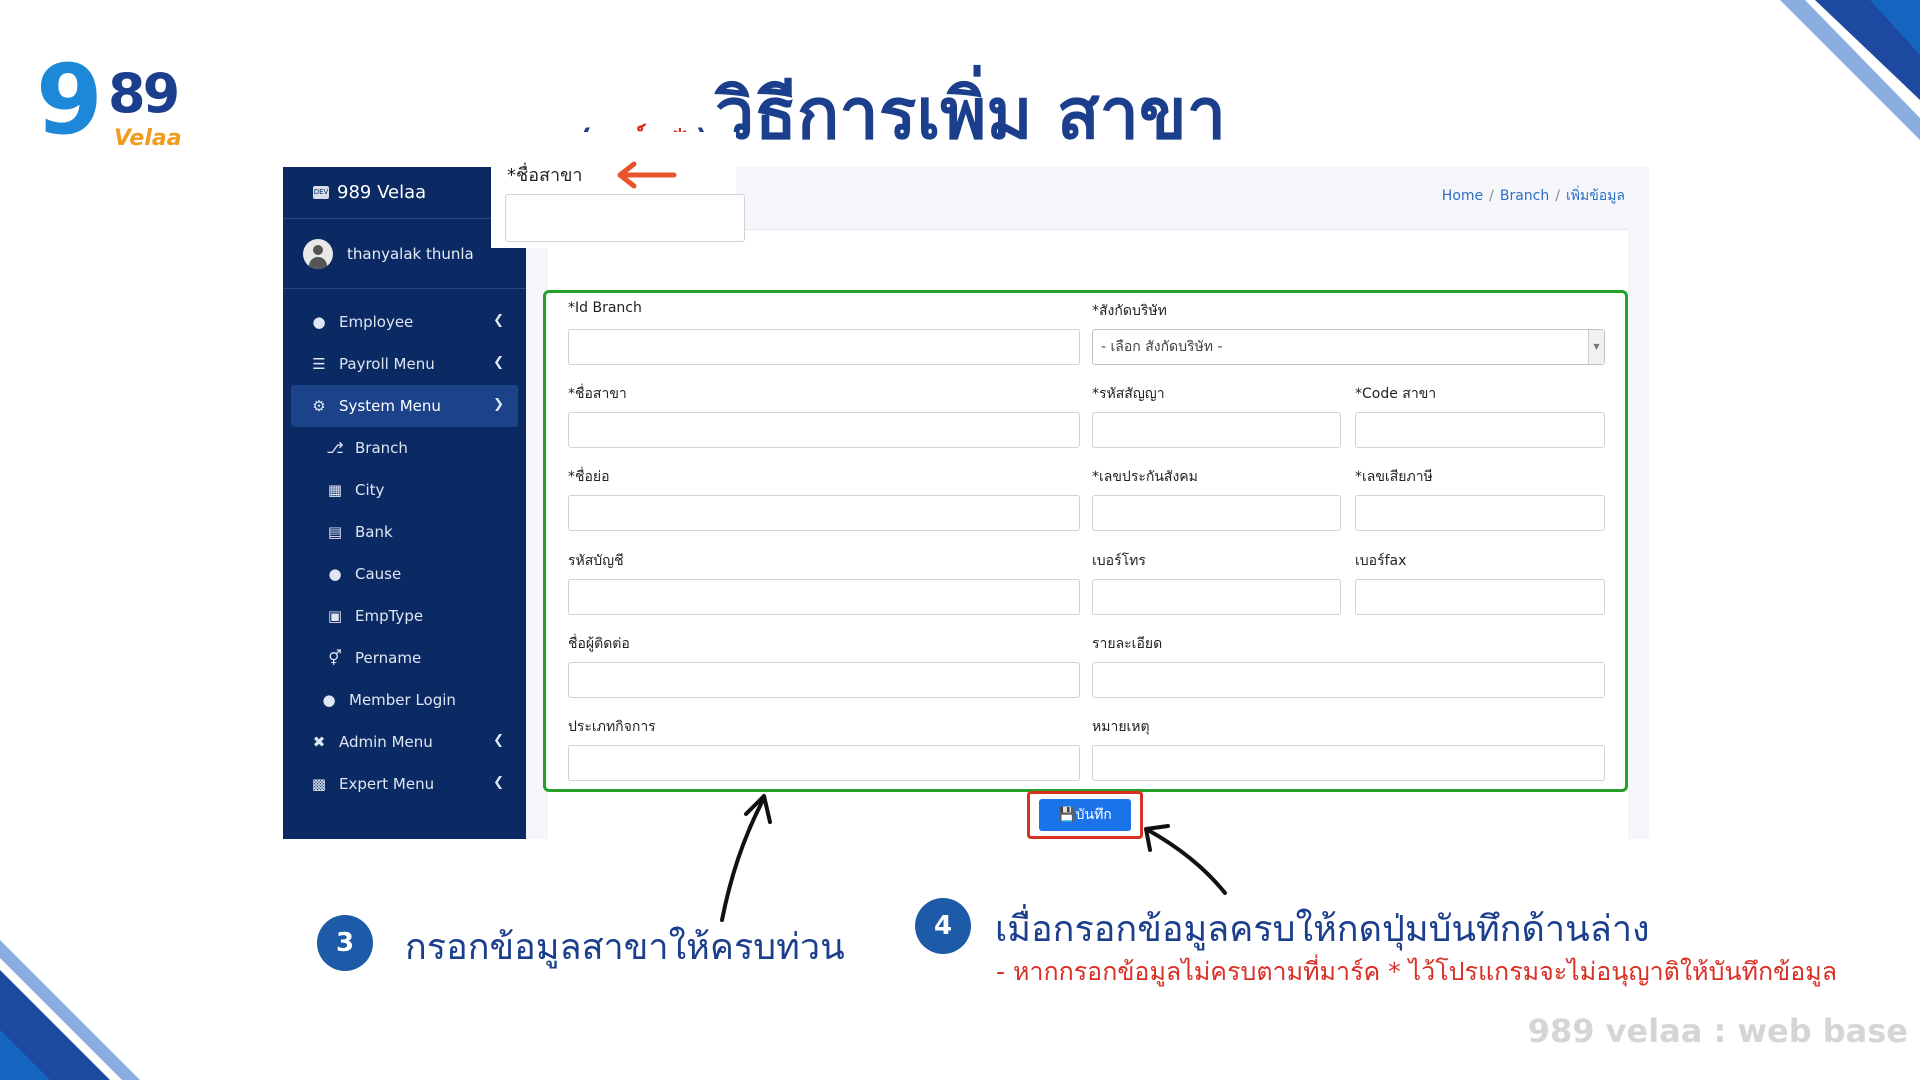 The image size is (1920, 1080). What do you see at coordinates (319, 364) in the screenshot?
I see `paypal-icon: ☰` at bounding box center [319, 364].